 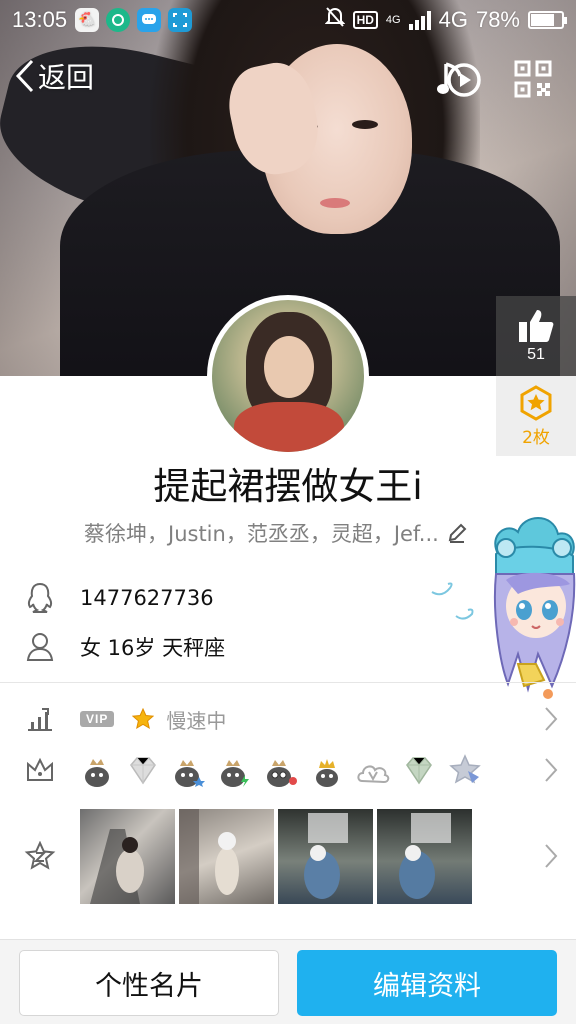 I want to click on cover-eye-right, so click(x=365, y=124).